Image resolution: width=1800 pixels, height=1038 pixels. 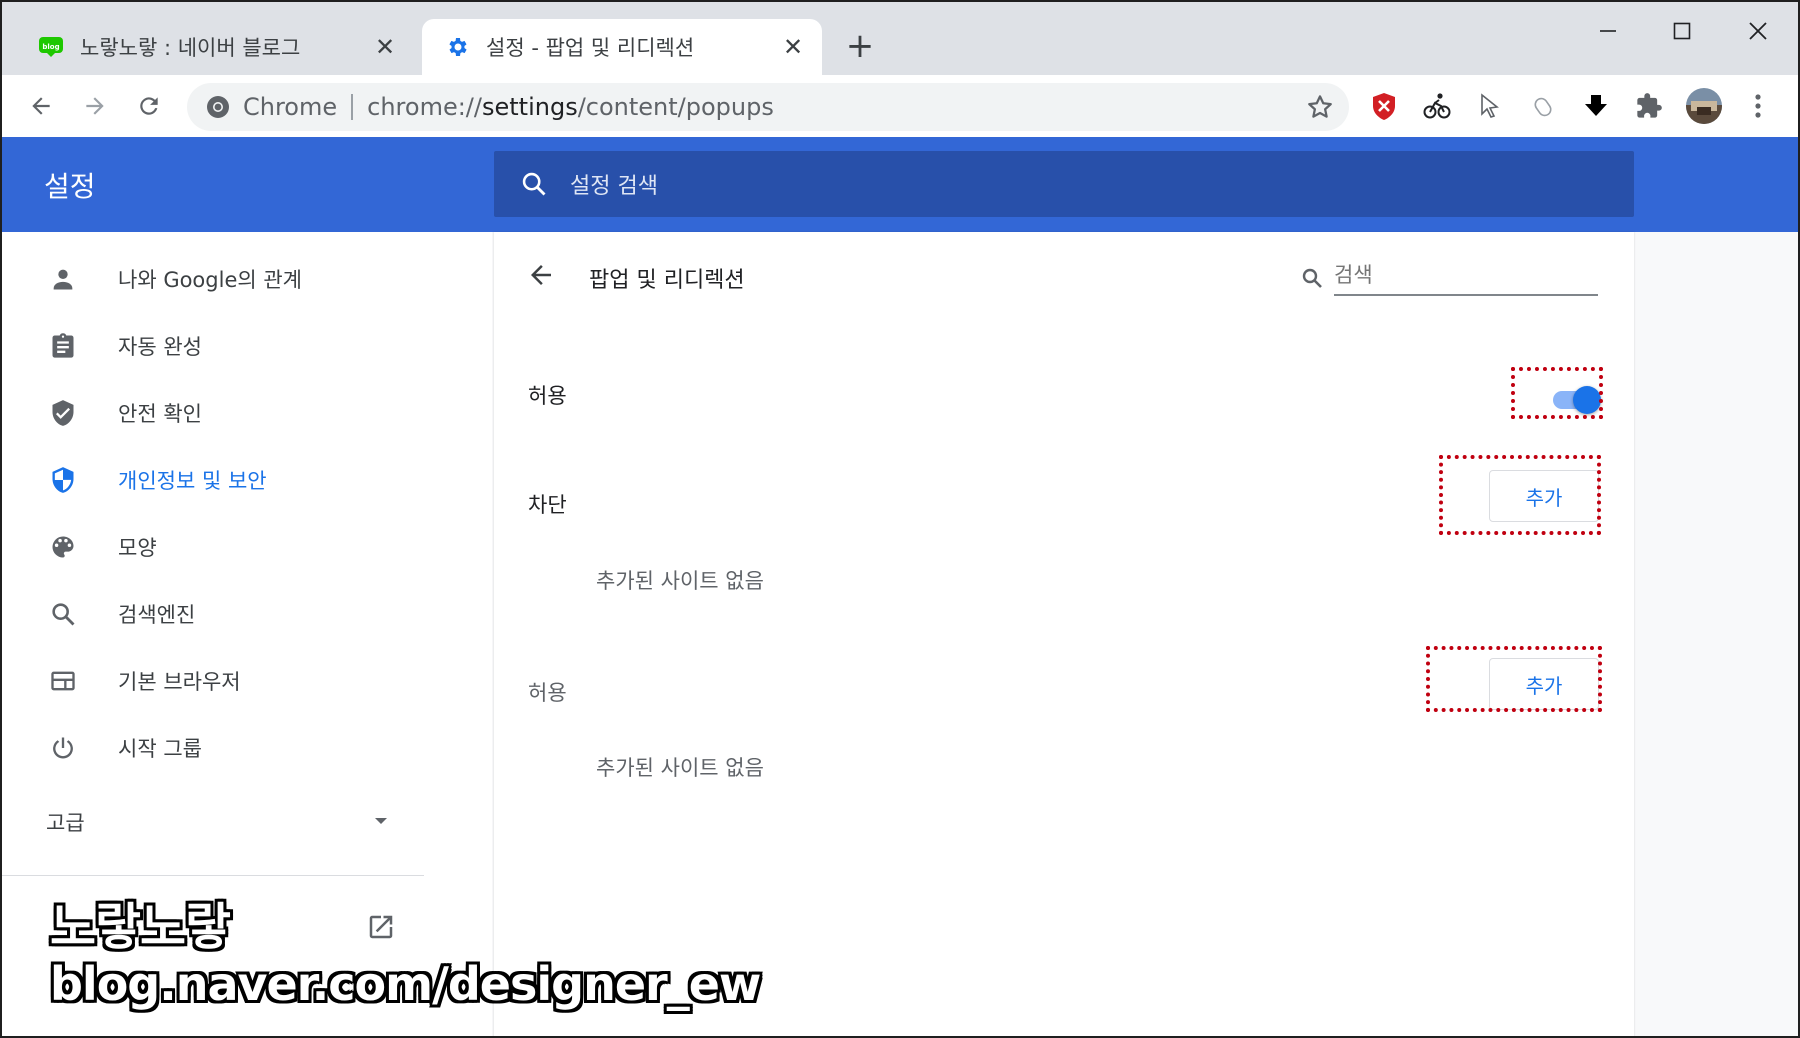 What do you see at coordinates (247, 346) in the screenshot?
I see `sidebar-item-autofill: 자동 완성` at bounding box center [247, 346].